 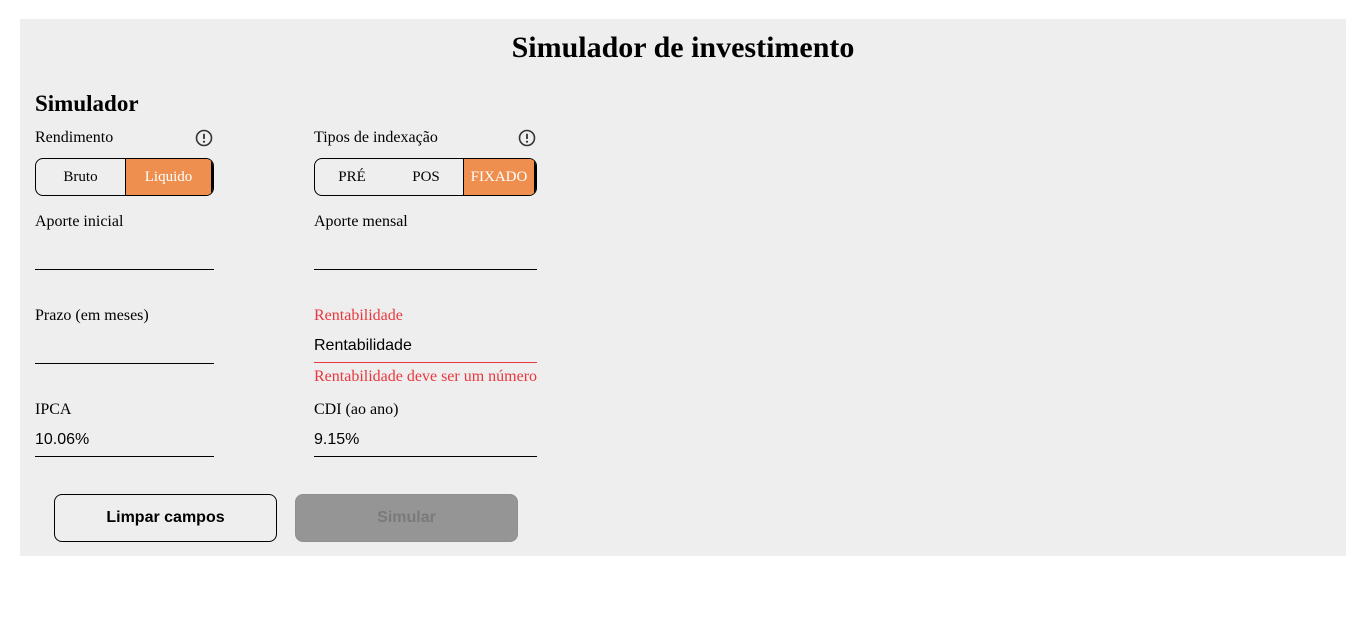 I want to click on cdi-input, so click(x=425, y=440).